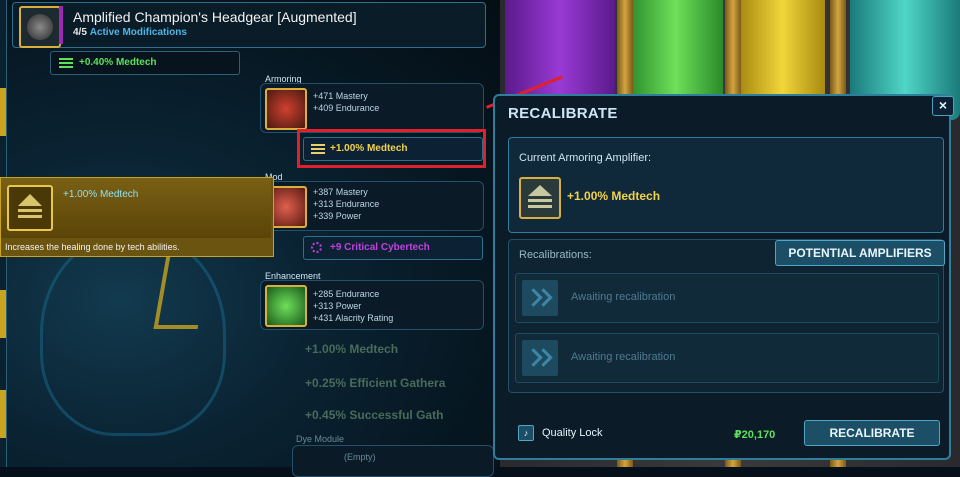 Image resolution: width=960 pixels, height=477 pixels. I want to click on armoring-icon, so click(286, 109).